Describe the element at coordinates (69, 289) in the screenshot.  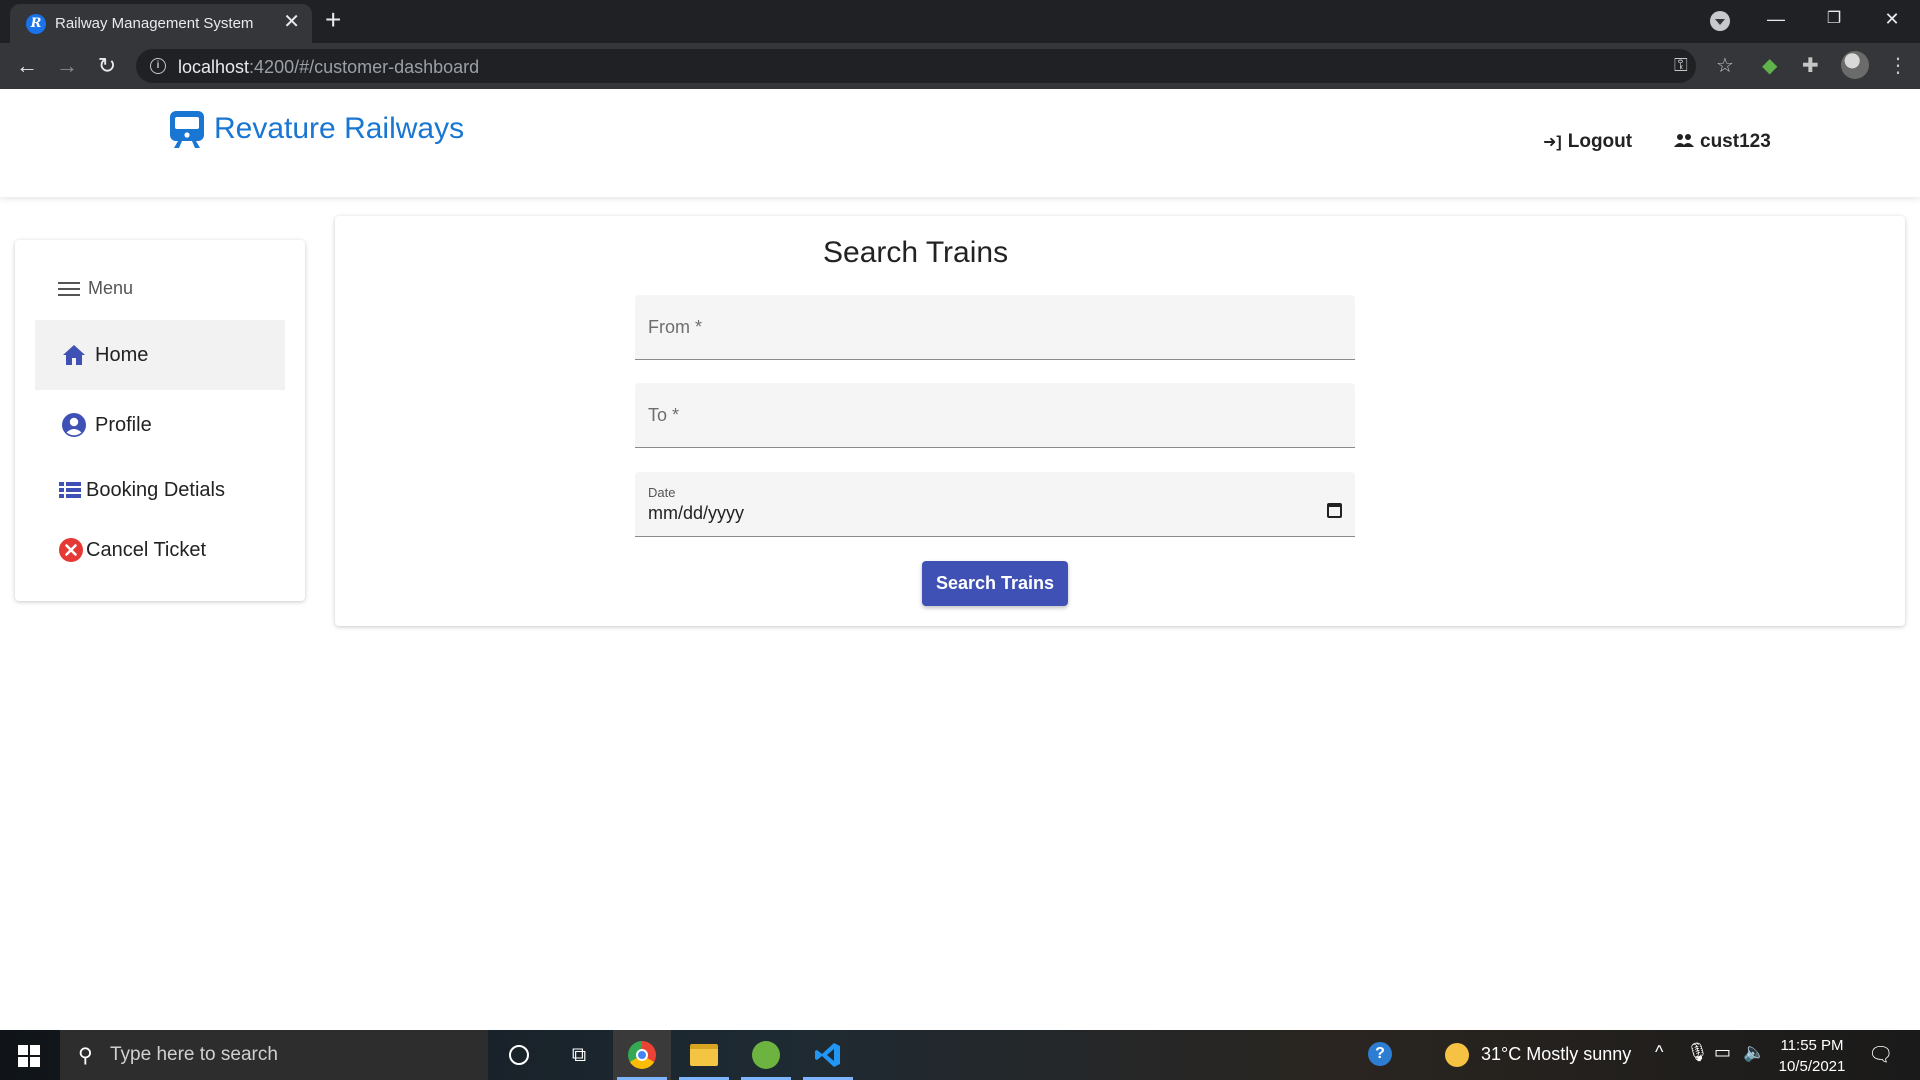
I see `hamburger-icon` at that location.